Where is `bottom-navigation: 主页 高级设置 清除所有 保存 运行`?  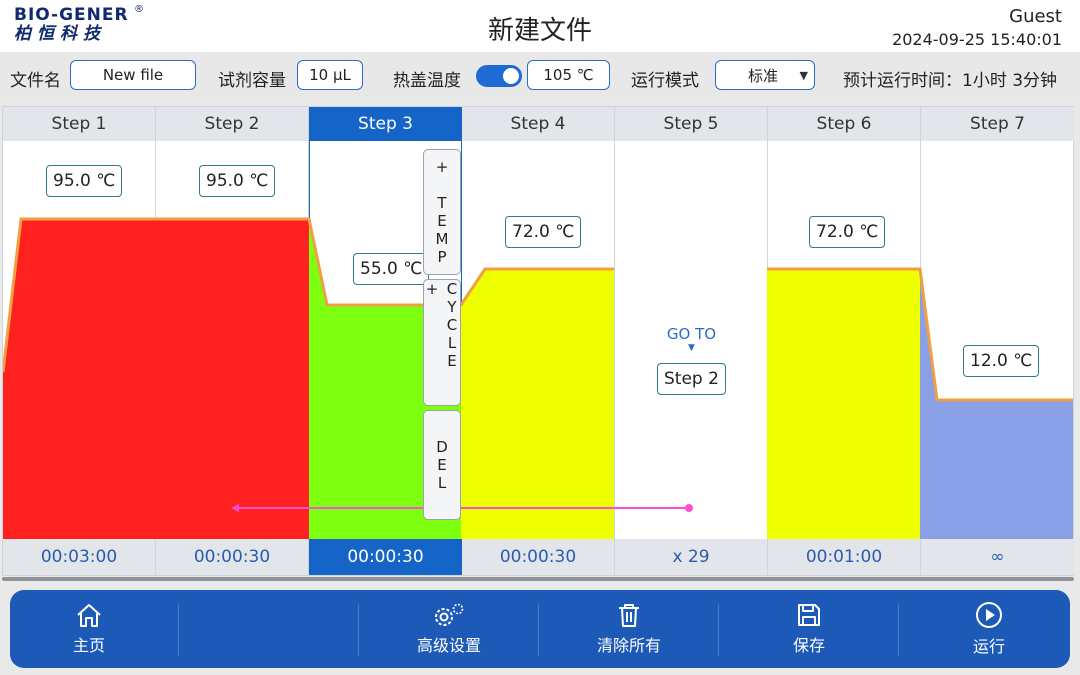
bottom-navigation: 主页 高级设置 清除所有 保存 运行 is located at coordinates (540, 629).